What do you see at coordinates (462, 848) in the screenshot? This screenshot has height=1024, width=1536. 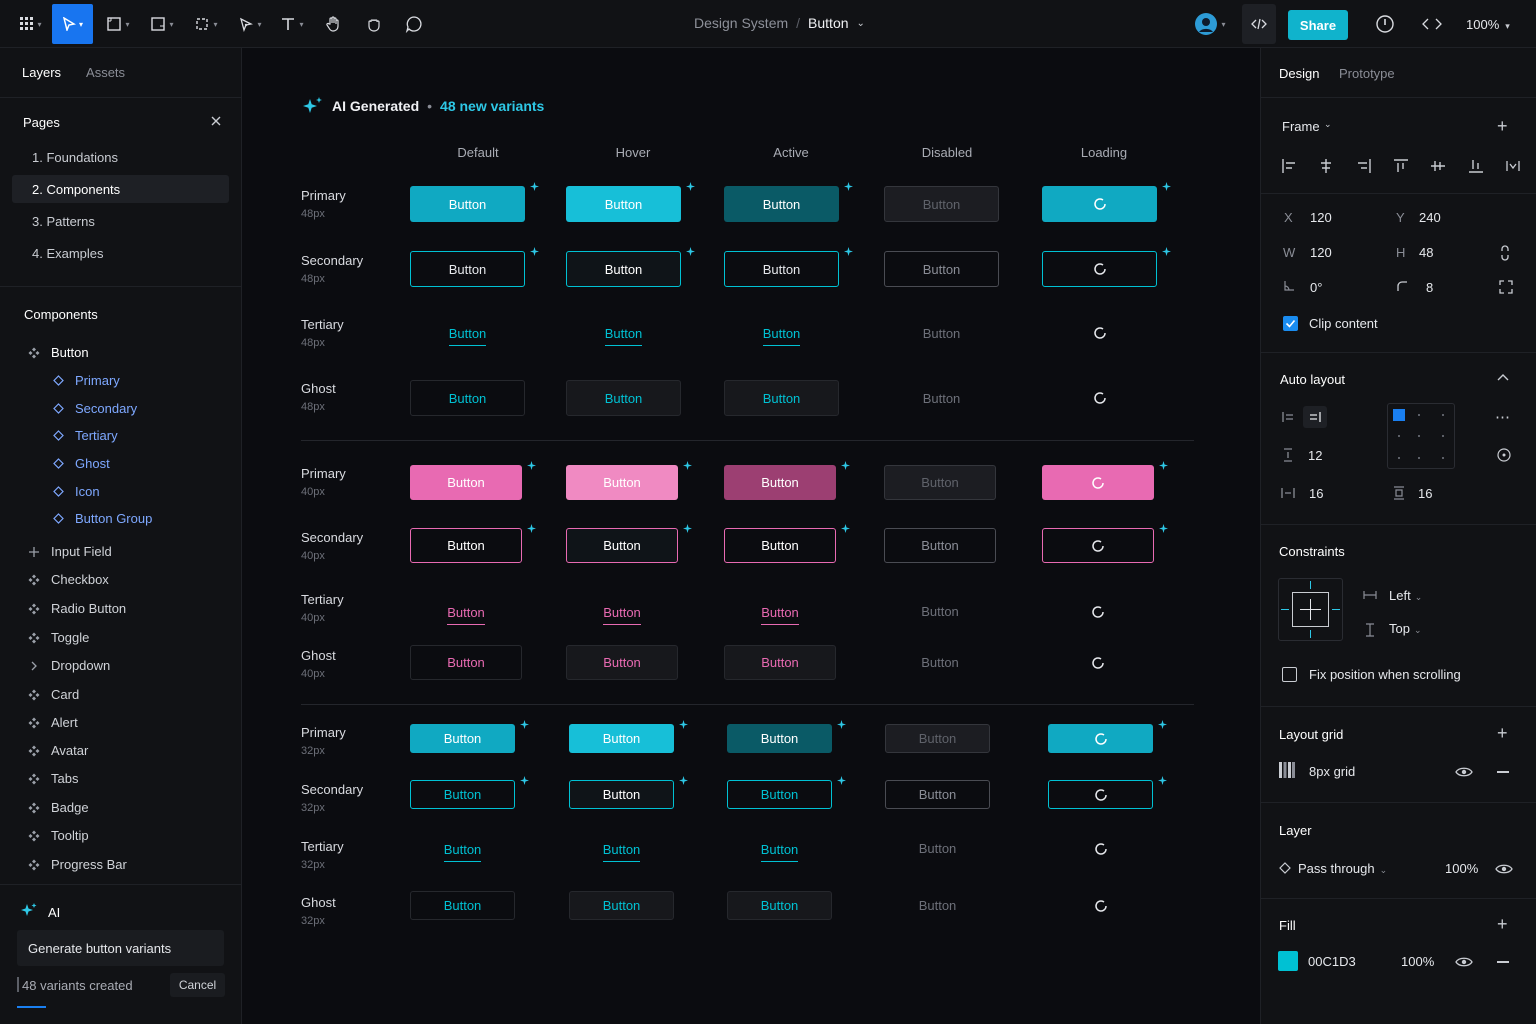 I see `button-tertiary-default-32px: Button` at bounding box center [462, 848].